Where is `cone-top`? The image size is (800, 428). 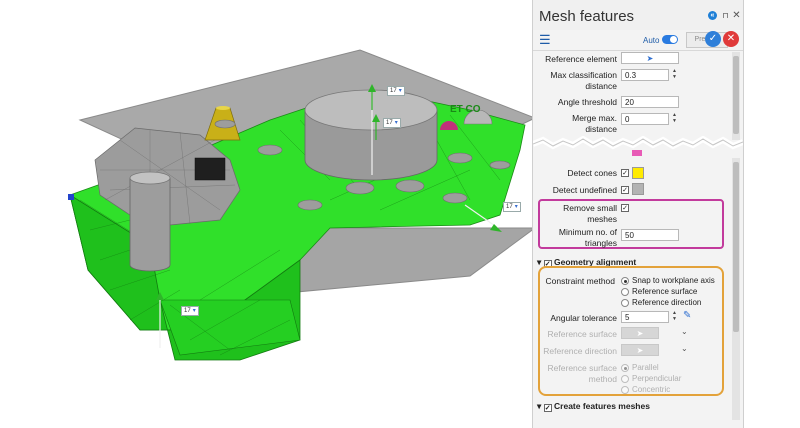 cone-top is located at coordinates (223, 108).